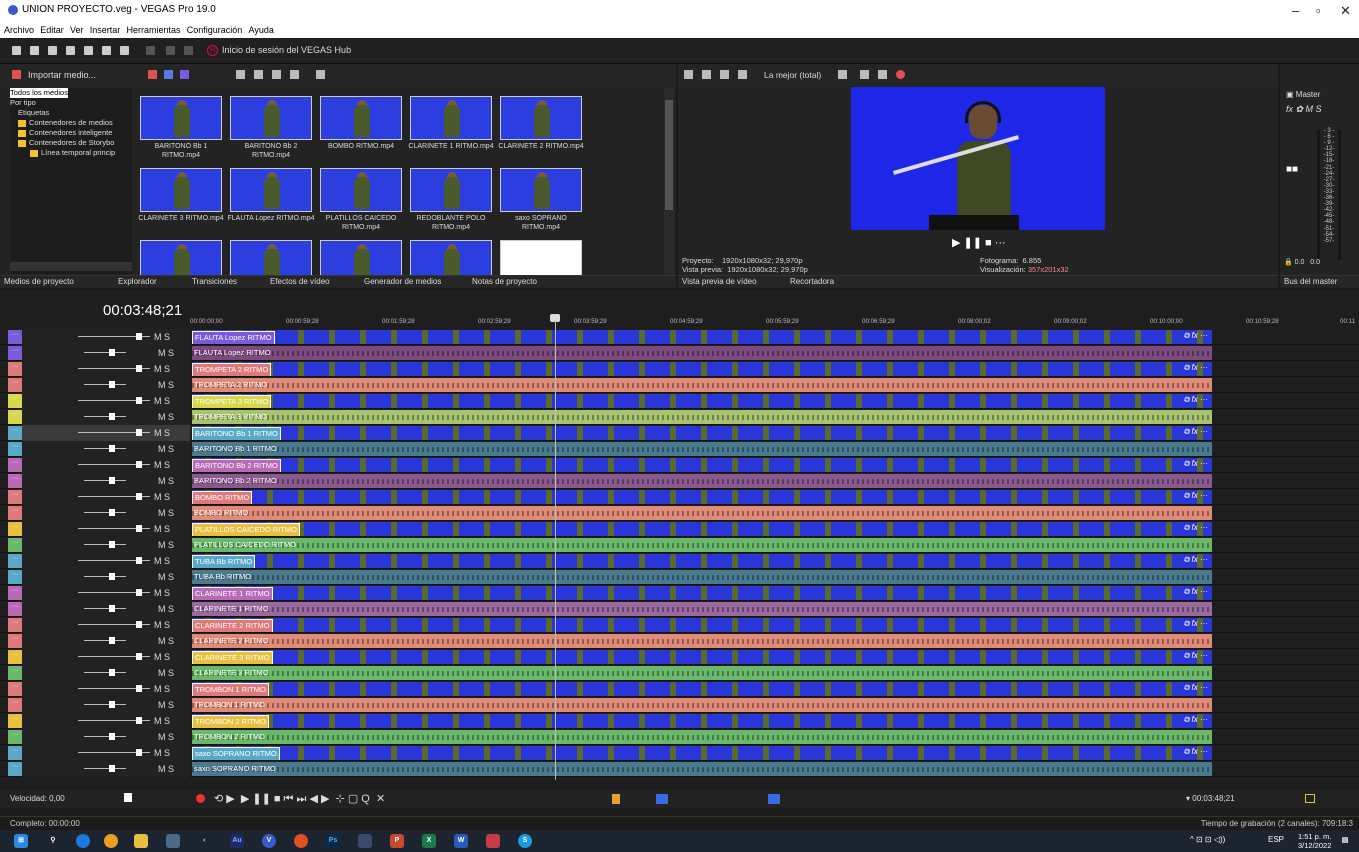 The width and height of the screenshot is (1359, 852). I want to click on preview-quality-select: La mejor (total), so click(792, 75).